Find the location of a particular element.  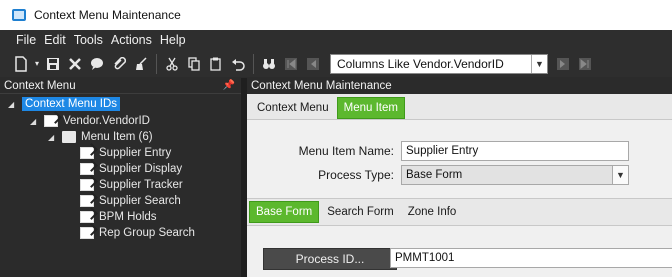

menu-item-name-field: Supplier Entry is located at coordinates (515, 151).